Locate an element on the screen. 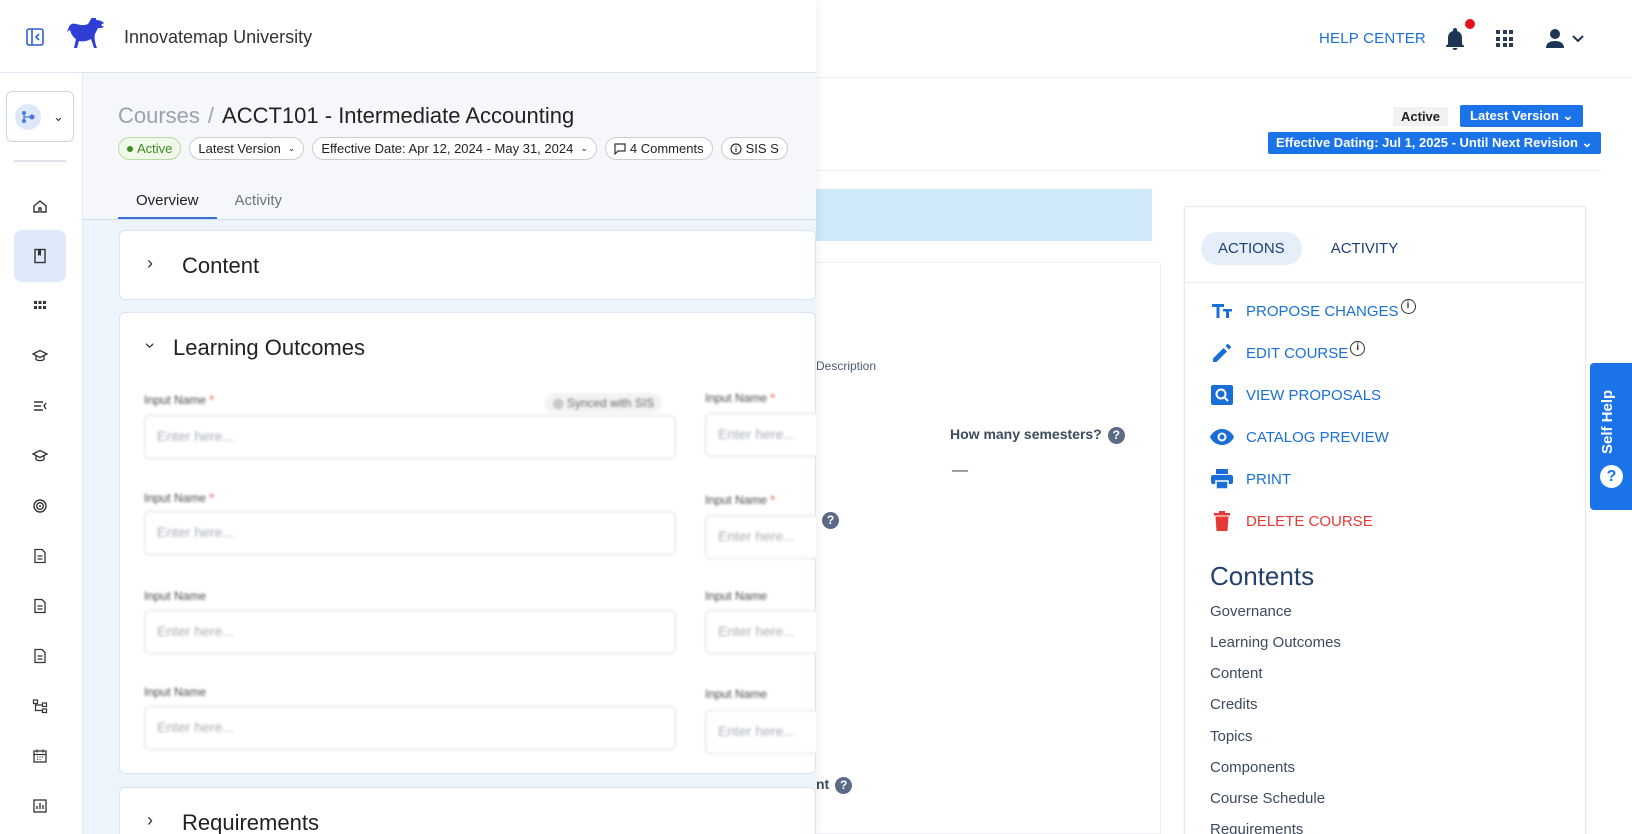 The height and width of the screenshot is (834, 1632). view-proposals-action: VIEW PROPOSALS is located at coordinates (1295, 395).